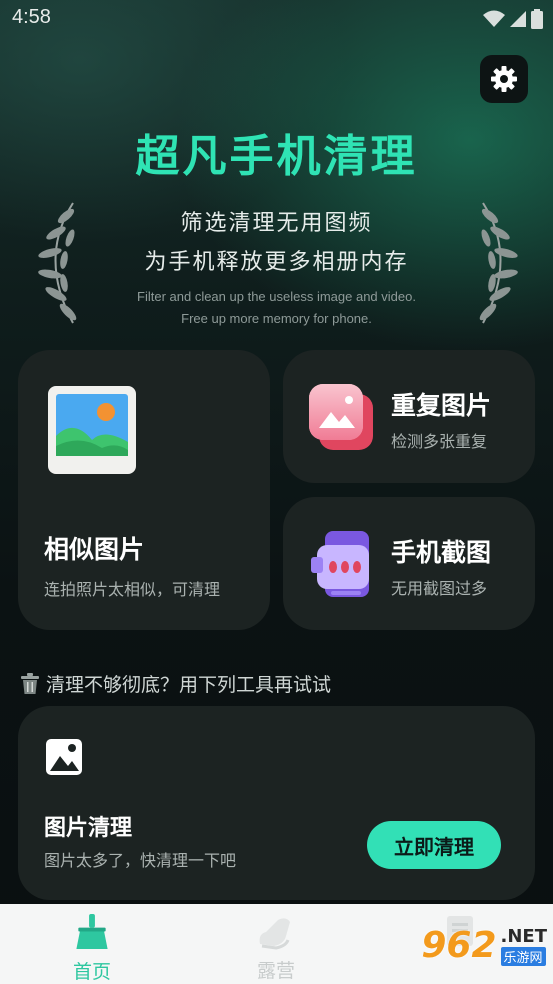 Image resolution: width=553 pixels, height=984 pixels. Describe the element at coordinates (537, 19) in the screenshot. I see `battery-icon` at that location.